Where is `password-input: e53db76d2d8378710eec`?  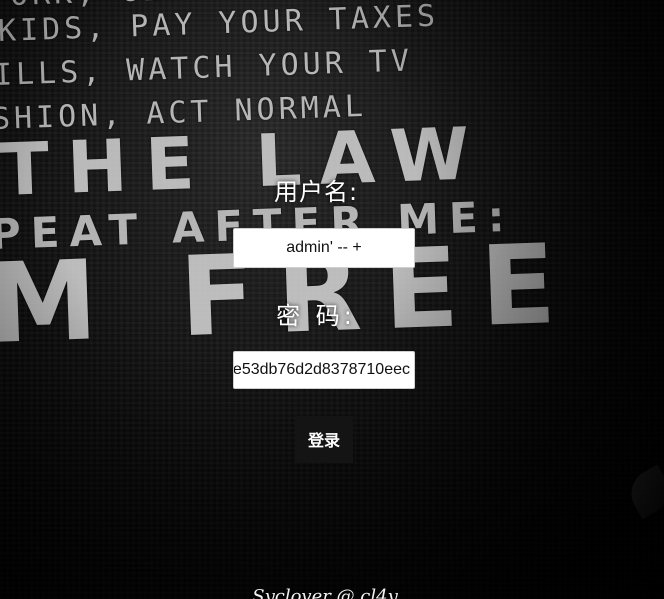 password-input: e53db76d2d8378710eec is located at coordinates (324, 370).